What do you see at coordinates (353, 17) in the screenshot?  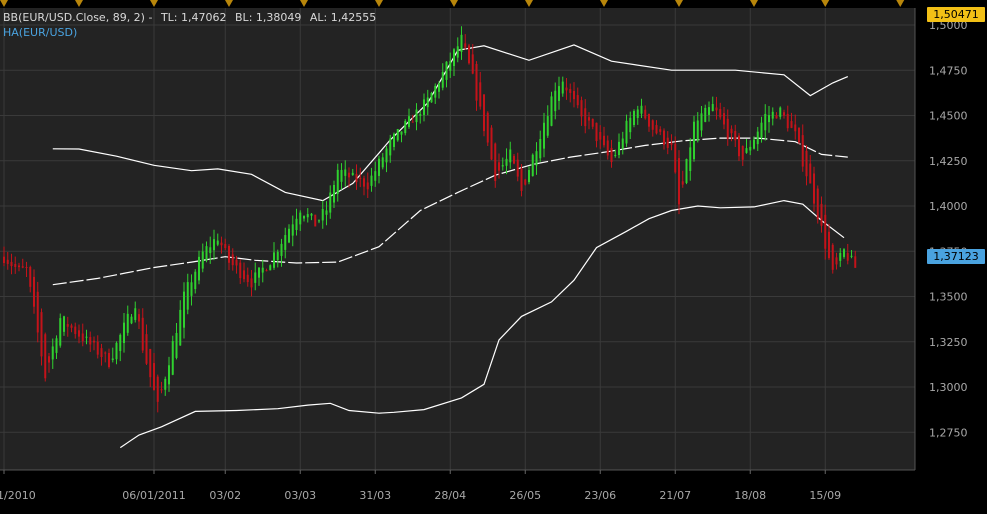 I see `al-value: 1,42555` at bounding box center [353, 17].